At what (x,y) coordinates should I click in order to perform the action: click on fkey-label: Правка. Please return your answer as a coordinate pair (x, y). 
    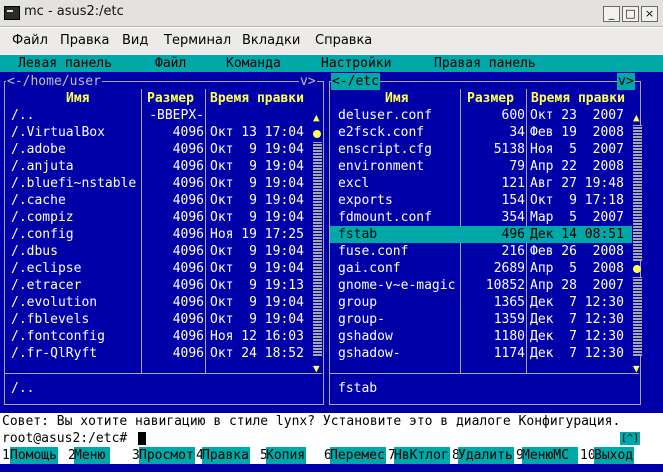
    Looking at the image, I should click on (226, 455).